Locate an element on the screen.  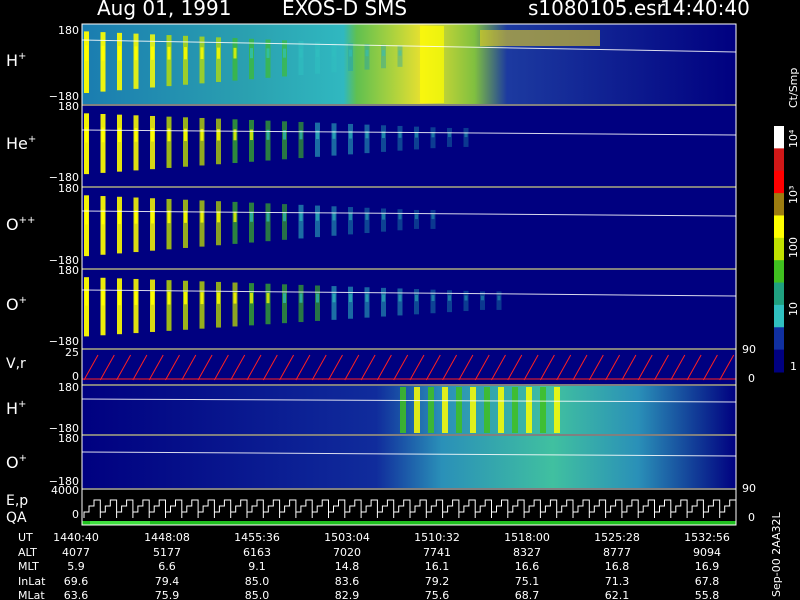
ephemeris-row-label: ALT is located at coordinates (27, 552).